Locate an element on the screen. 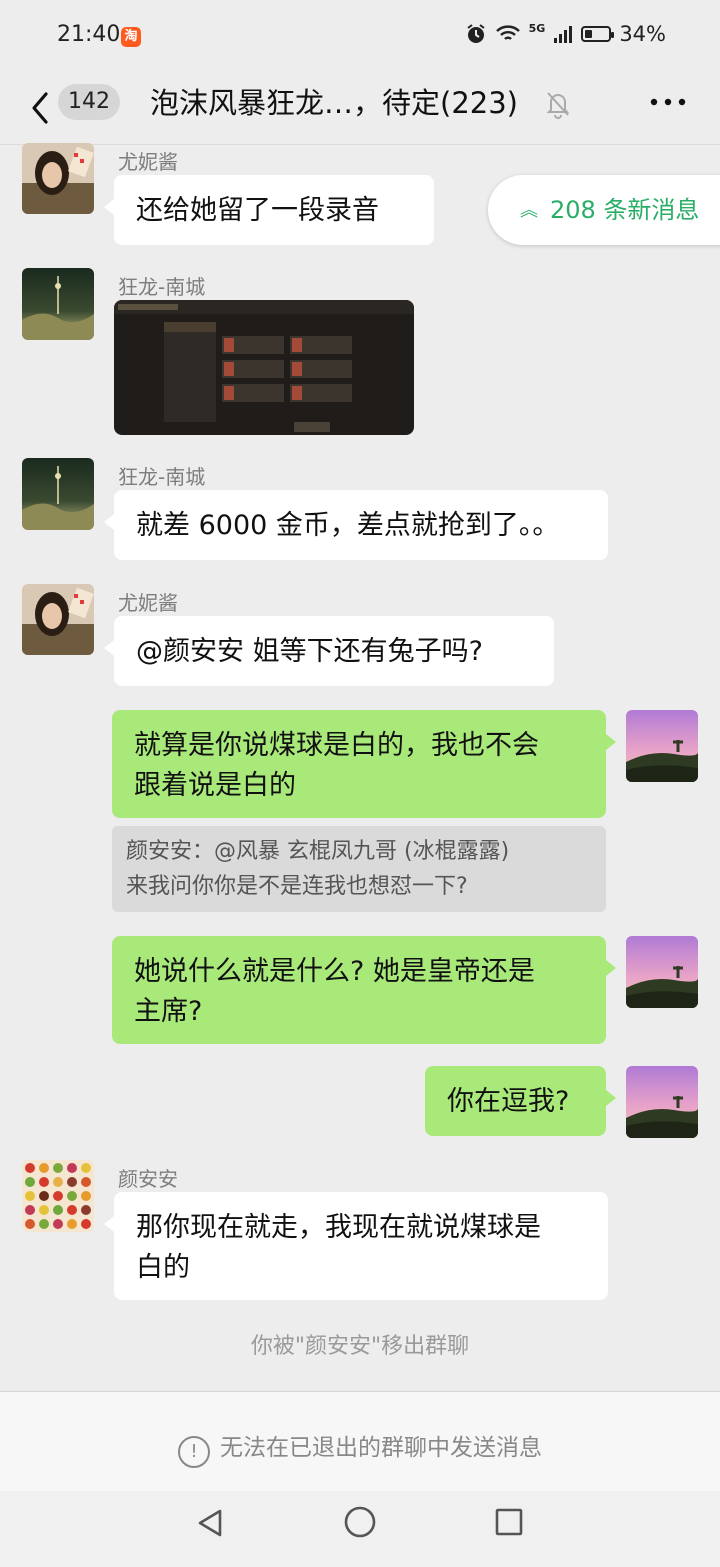 The width and height of the screenshot is (720, 1567). disabled-notice-text: 无法在已退出的群聊中发送消息 is located at coordinates (381, 1448).